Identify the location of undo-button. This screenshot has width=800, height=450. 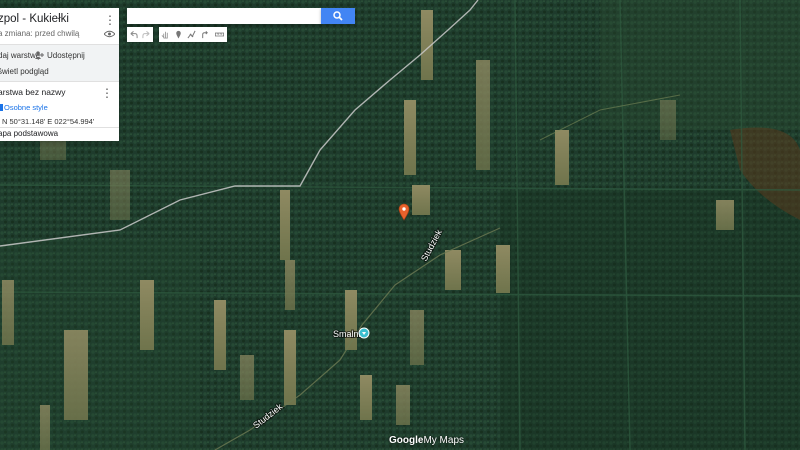
(133, 34).